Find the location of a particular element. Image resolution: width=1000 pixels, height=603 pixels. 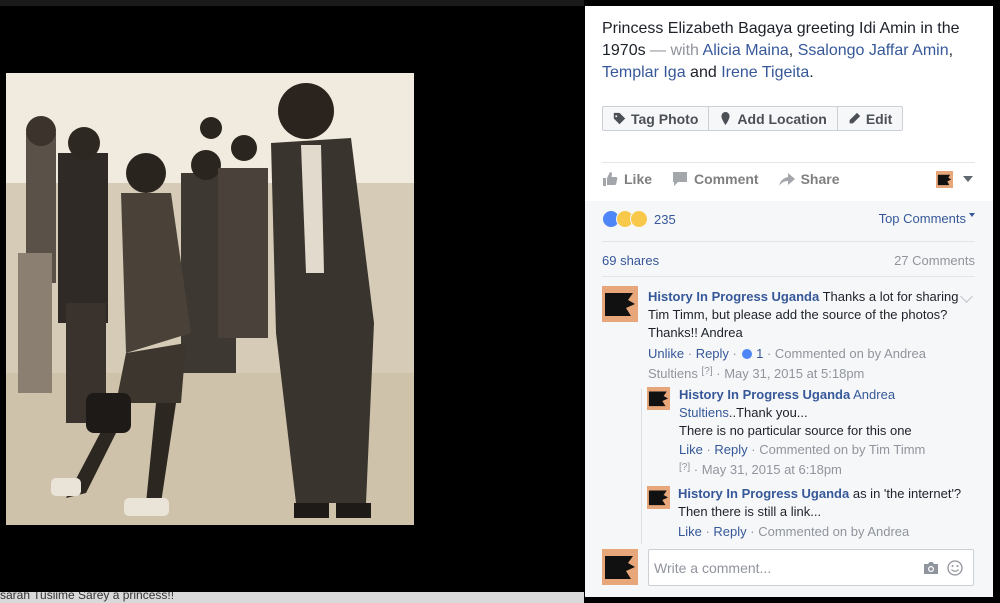

comment-button: Comment is located at coordinates (715, 179).